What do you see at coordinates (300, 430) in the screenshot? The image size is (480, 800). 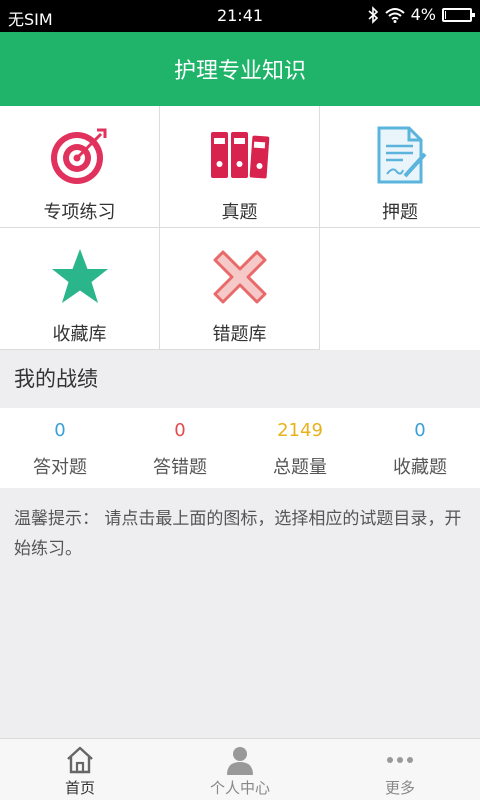 I see `stat-value: 2149` at bounding box center [300, 430].